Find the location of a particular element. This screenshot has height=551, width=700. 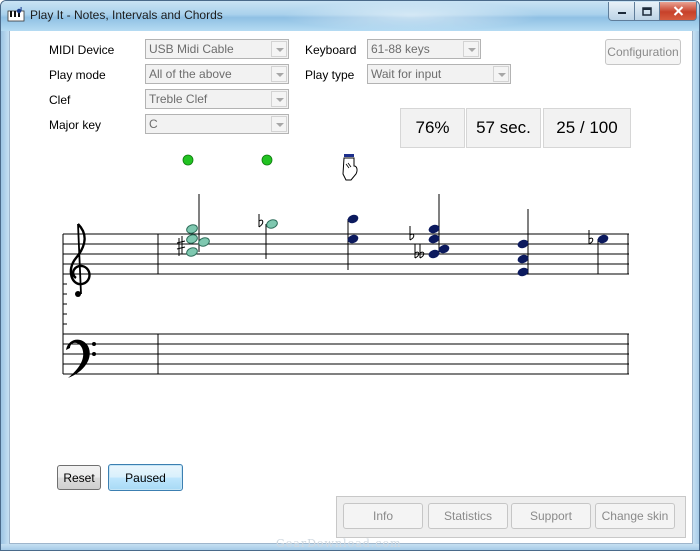

sharp-icon is located at coordinates (181, 246).